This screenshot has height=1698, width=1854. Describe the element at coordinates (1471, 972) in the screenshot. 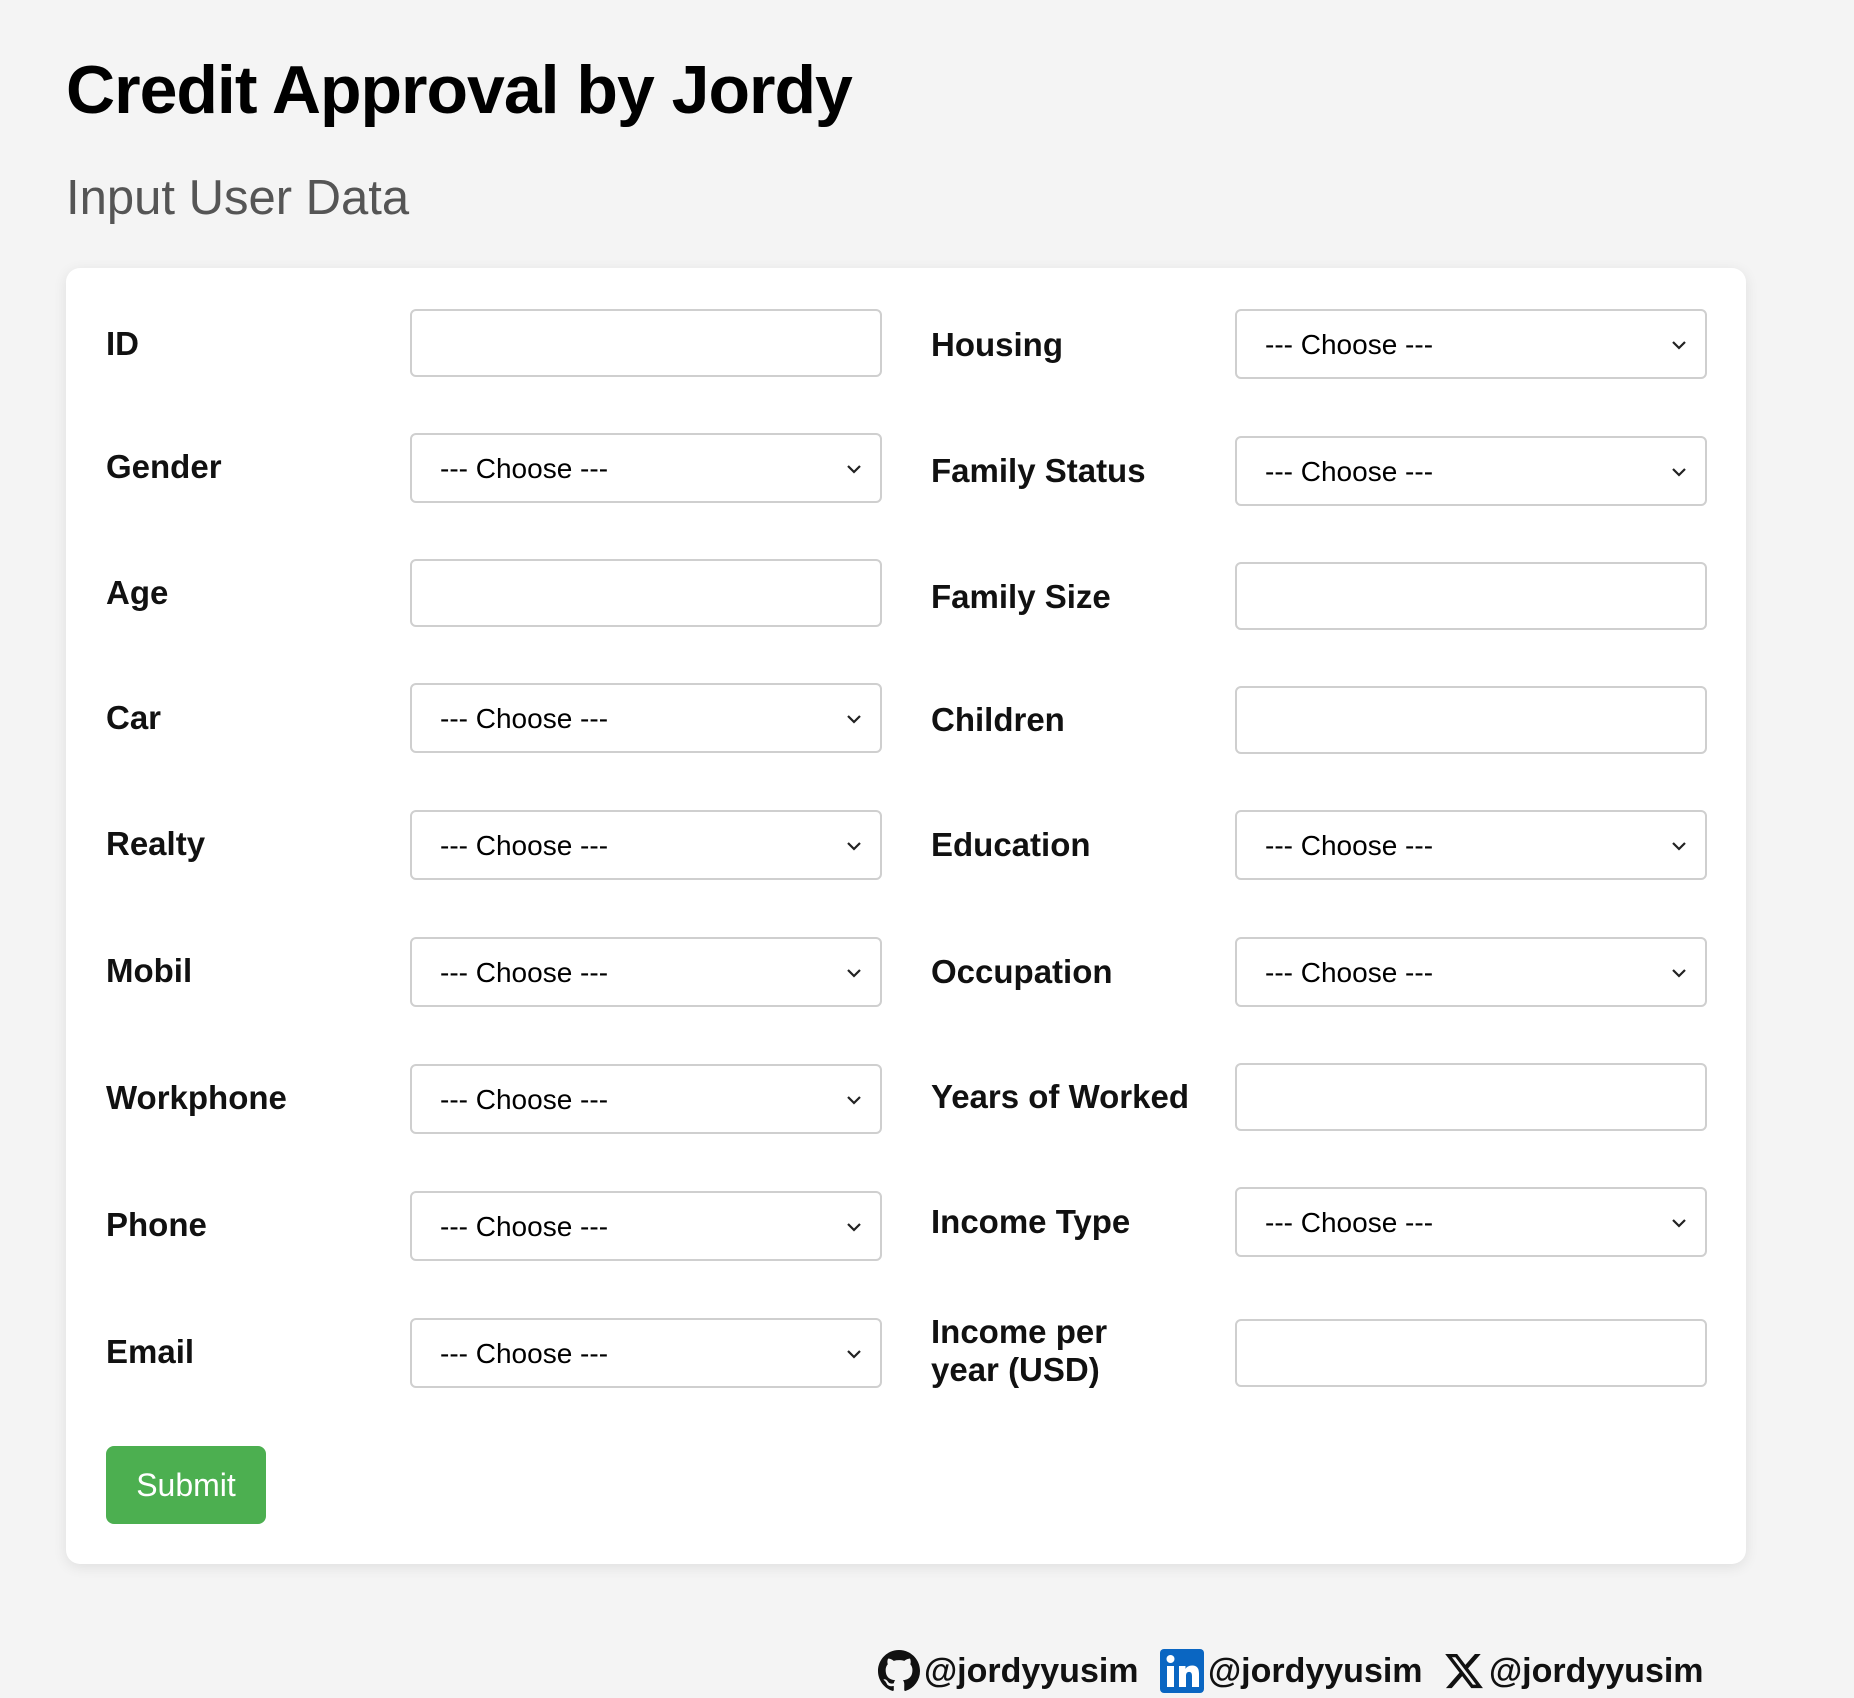

I see `occupation-select: --- Choose ---` at that location.